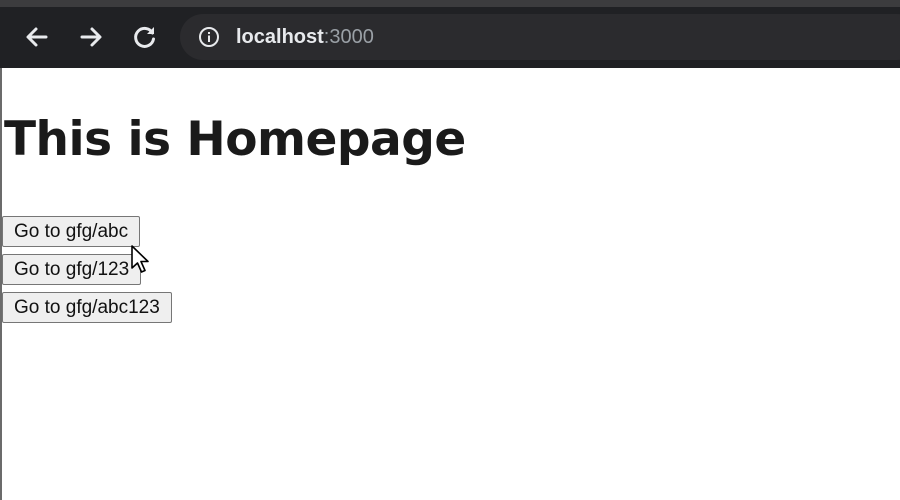 The width and height of the screenshot is (900, 500). Describe the element at coordinates (71, 231) in the screenshot. I see `go-to-gfg-abc-button: Go to gfg/abc` at that location.